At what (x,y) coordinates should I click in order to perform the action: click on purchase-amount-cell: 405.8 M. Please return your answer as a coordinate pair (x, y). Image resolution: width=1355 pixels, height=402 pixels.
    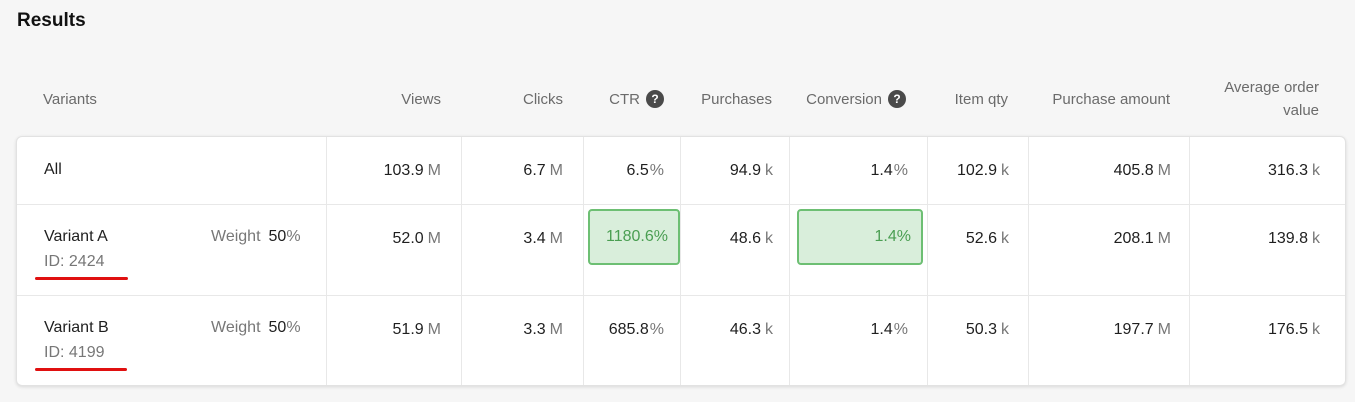
    Looking at the image, I should click on (1100, 170).